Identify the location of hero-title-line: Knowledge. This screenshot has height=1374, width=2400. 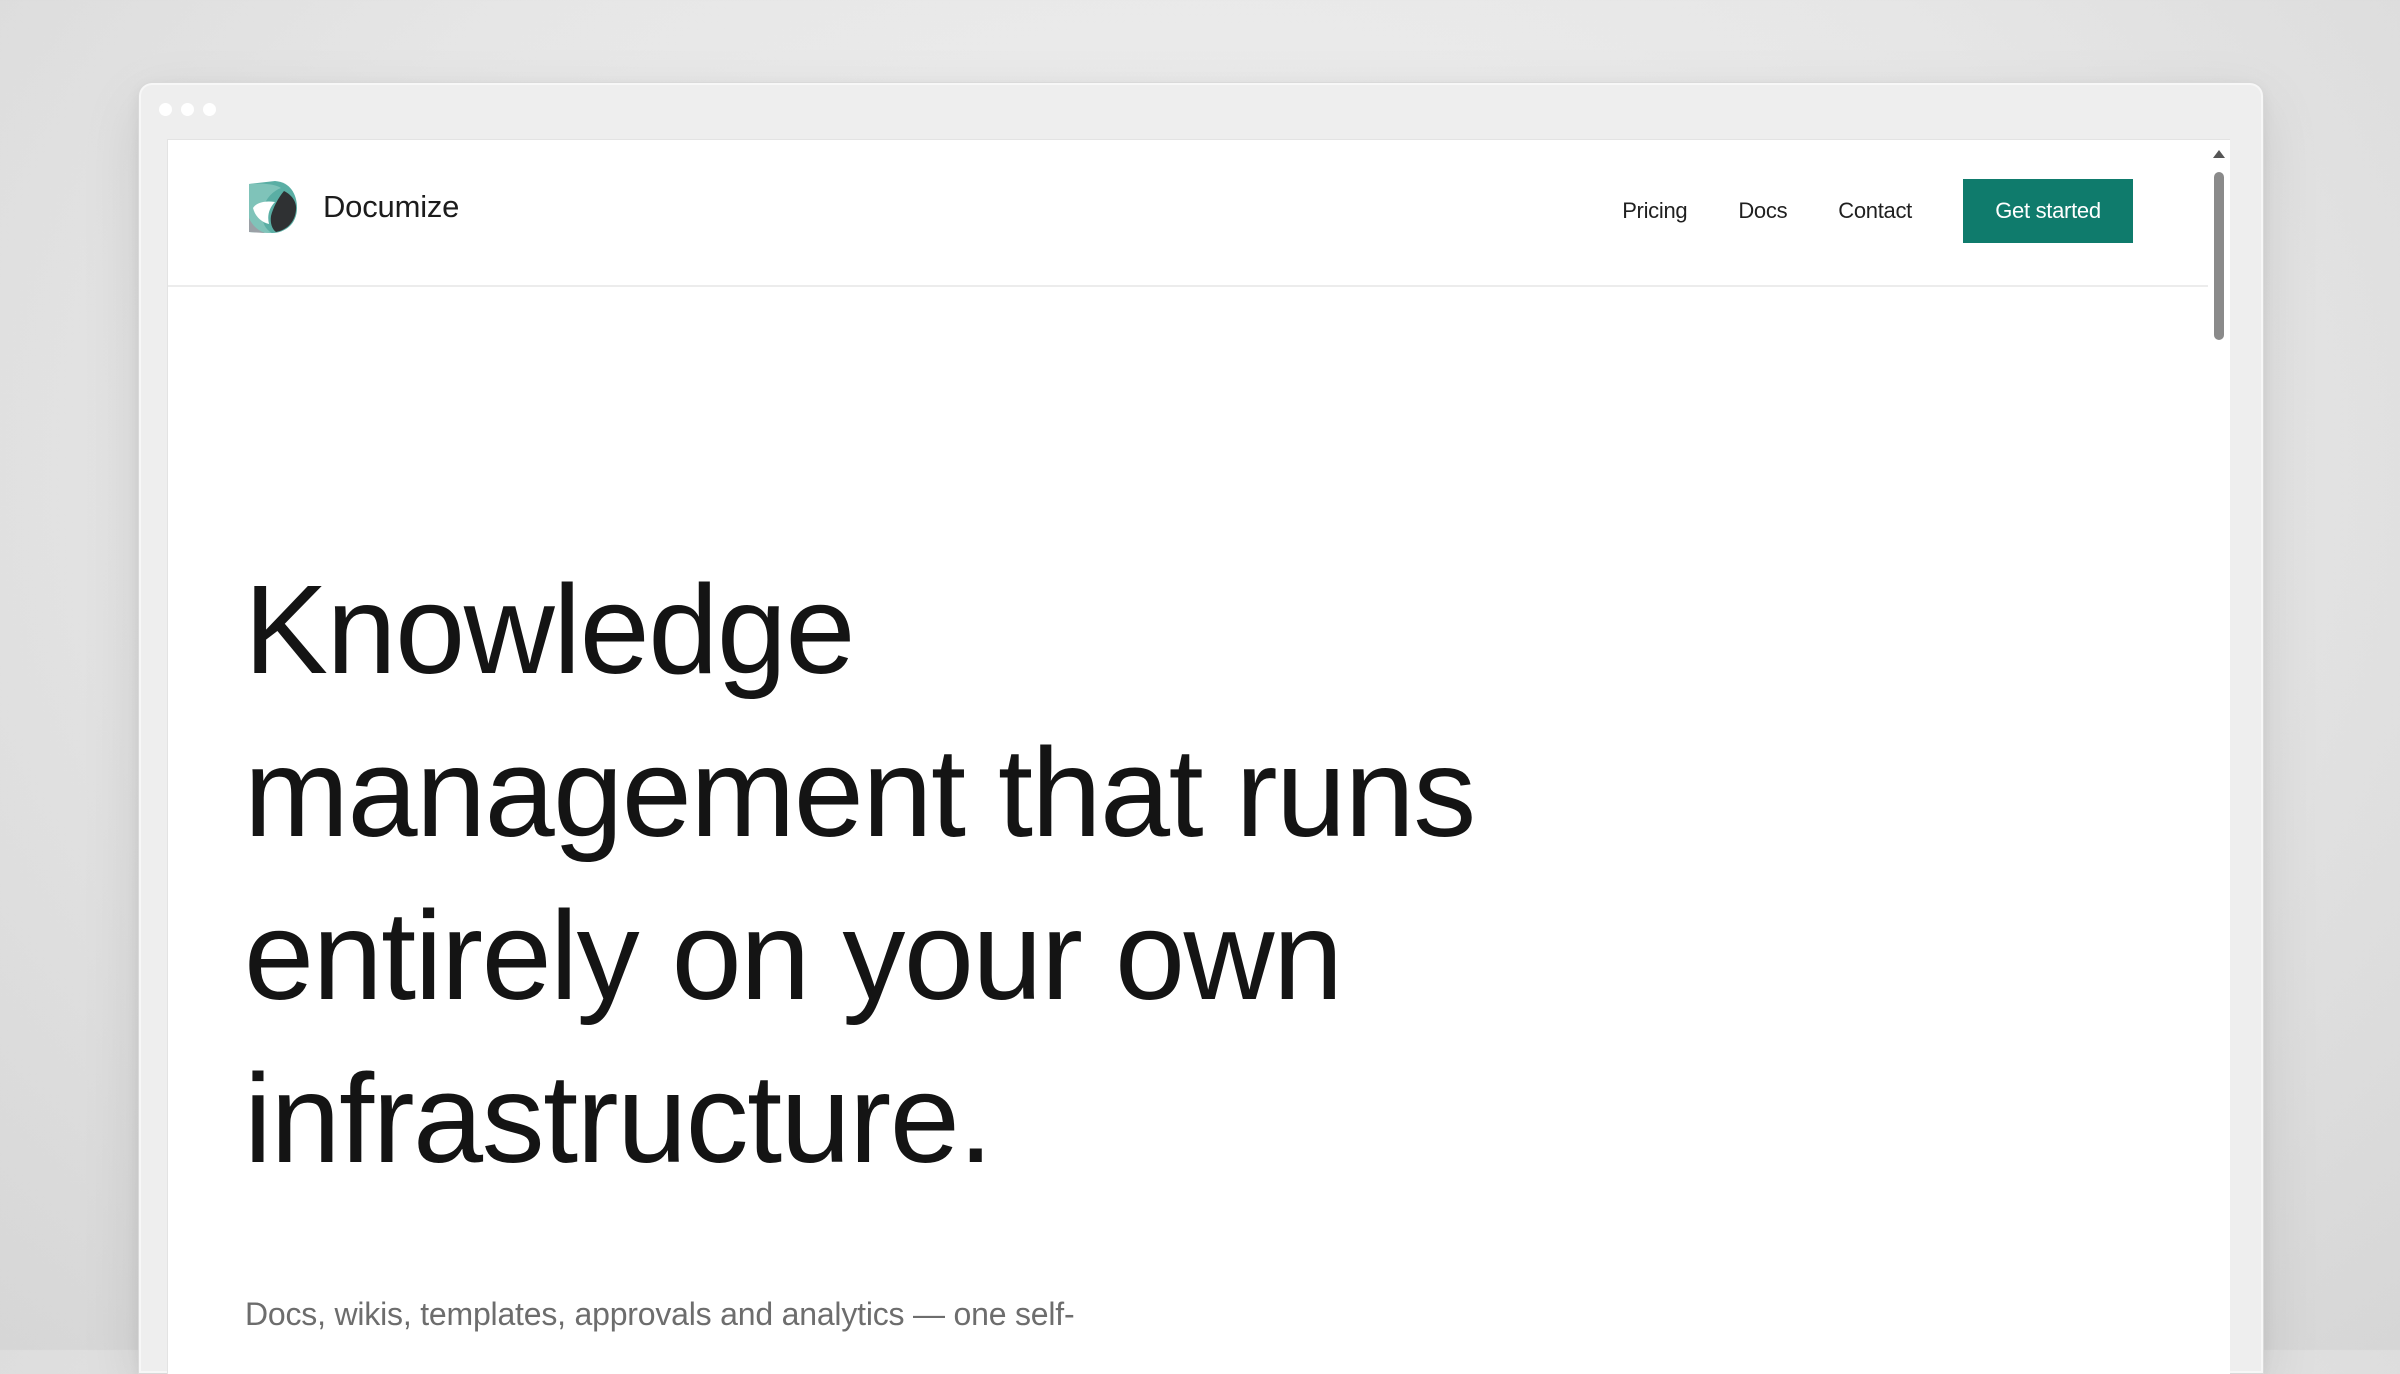
(549, 629).